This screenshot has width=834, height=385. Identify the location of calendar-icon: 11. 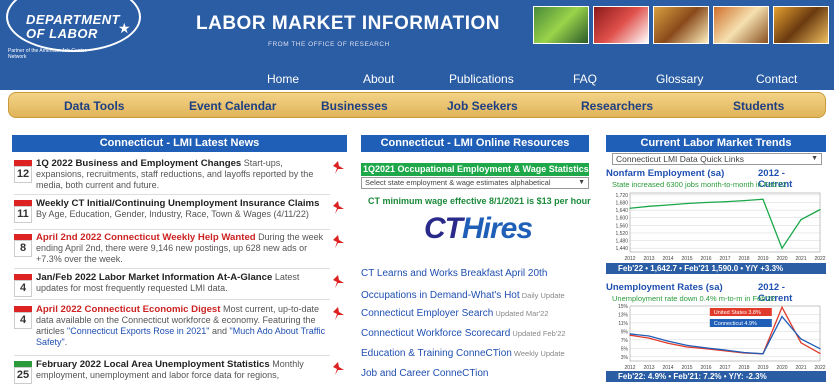
(23, 212).